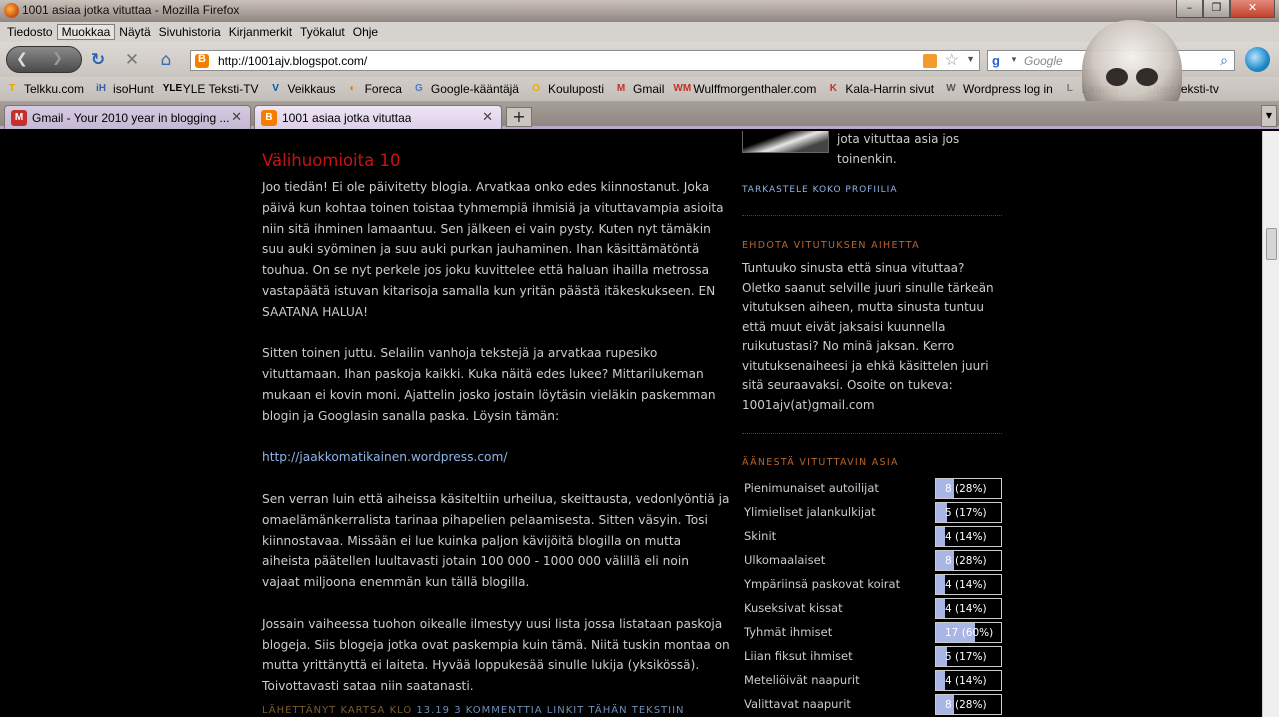 The width and height of the screenshot is (1279, 717). What do you see at coordinates (30, 32) in the screenshot?
I see `menu-file: Tiedosto` at bounding box center [30, 32].